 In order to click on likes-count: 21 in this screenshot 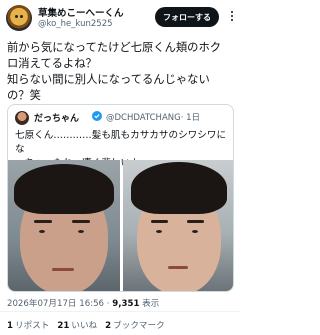, I will do `click(63, 326)`.